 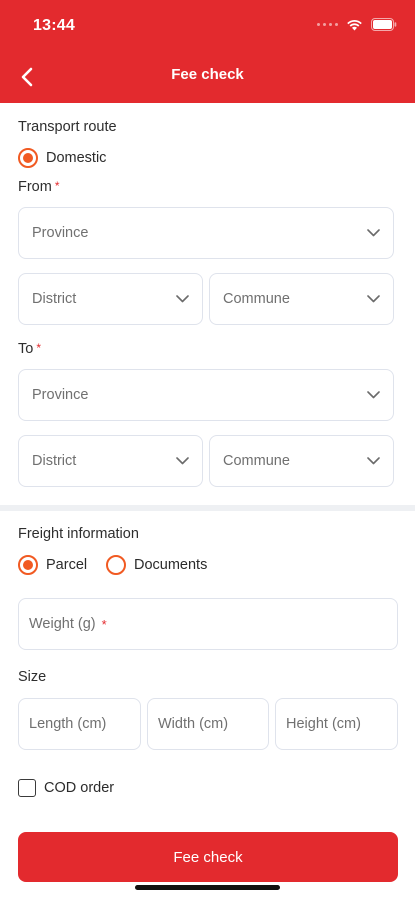 What do you see at coordinates (301, 299) in the screenshot?
I see `from-commune-select: Commune` at bounding box center [301, 299].